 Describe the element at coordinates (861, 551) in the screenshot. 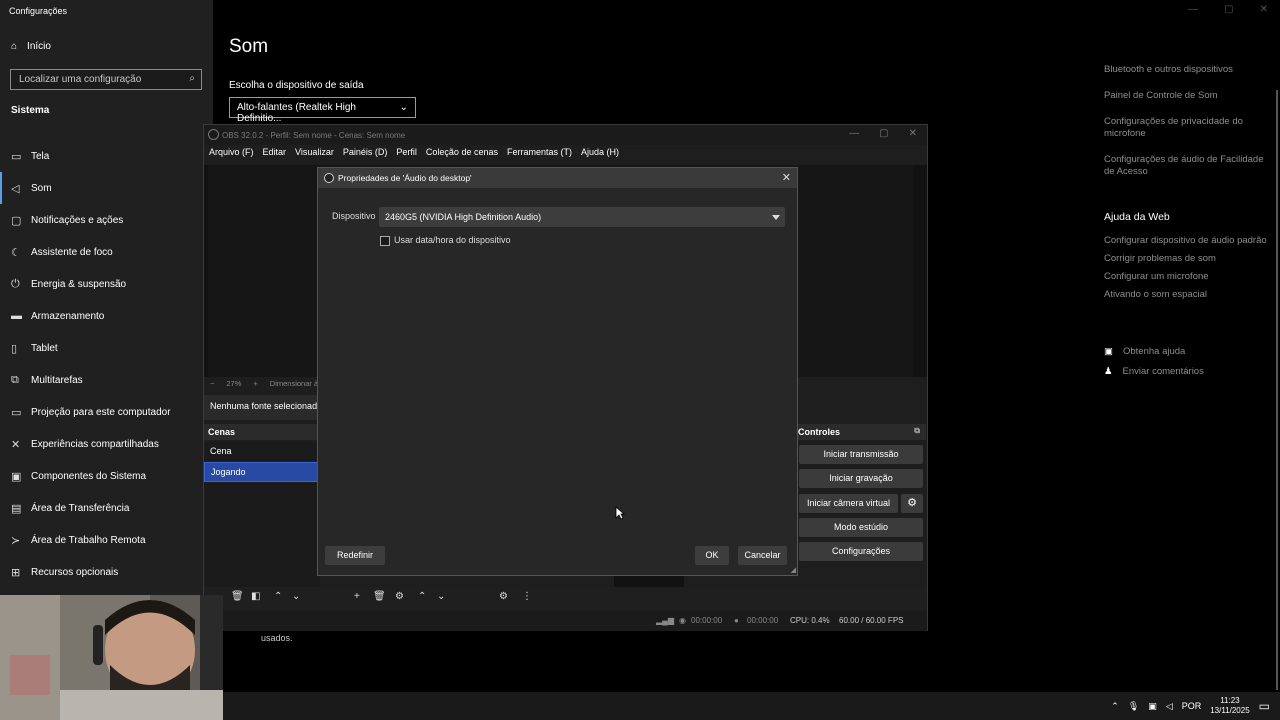

I see `settings-button: Configurações` at that location.